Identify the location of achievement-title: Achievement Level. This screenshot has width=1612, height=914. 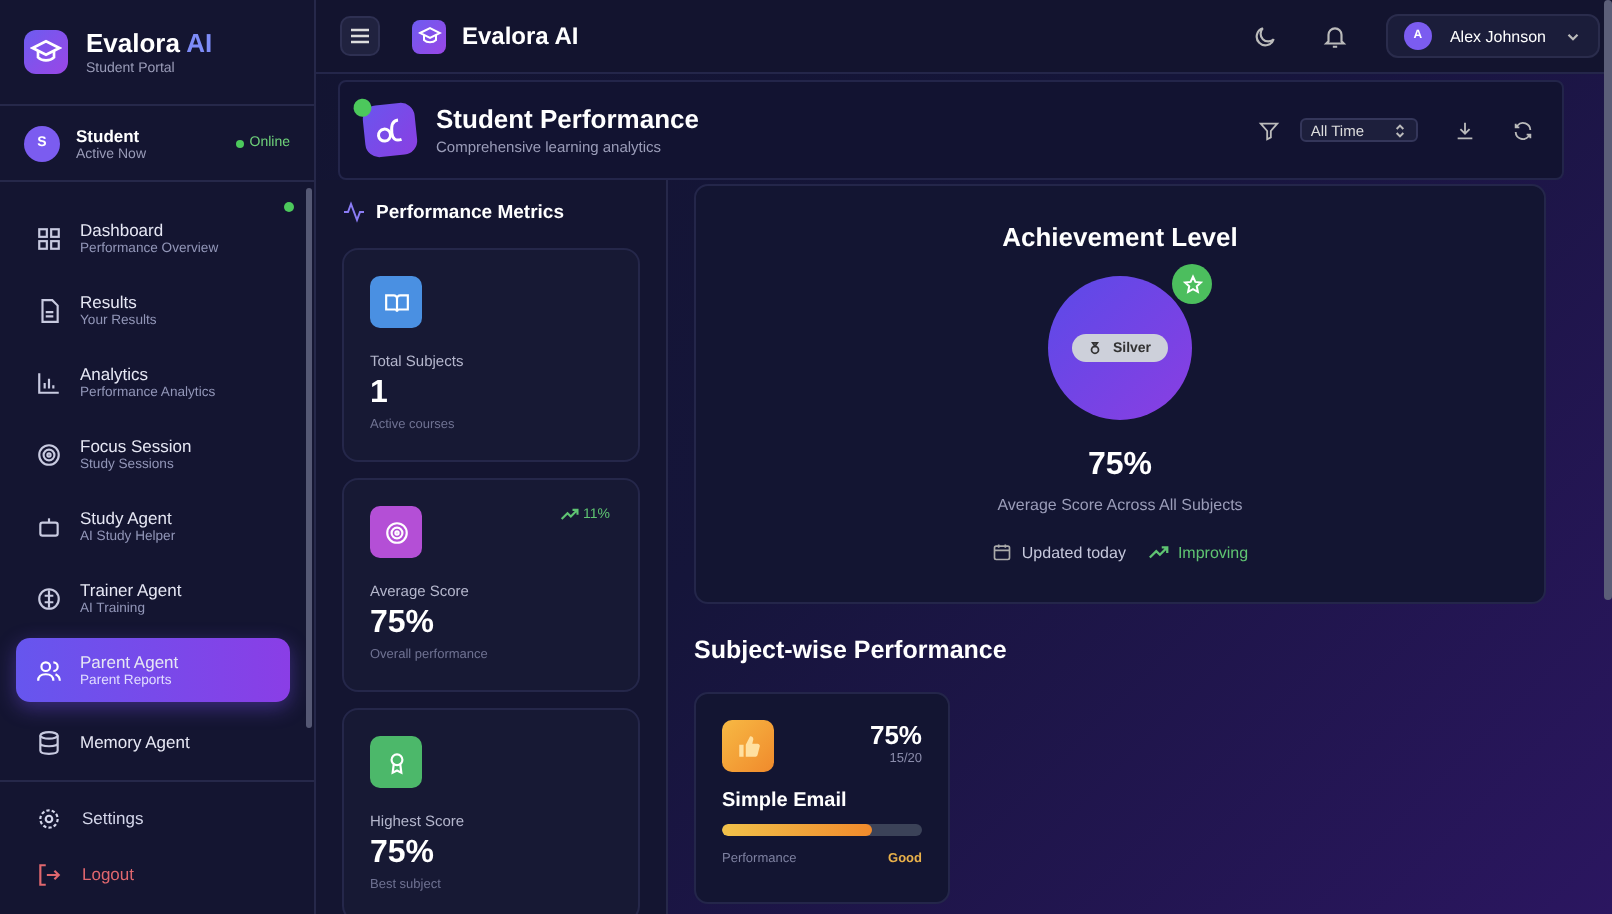
(1120, 237).